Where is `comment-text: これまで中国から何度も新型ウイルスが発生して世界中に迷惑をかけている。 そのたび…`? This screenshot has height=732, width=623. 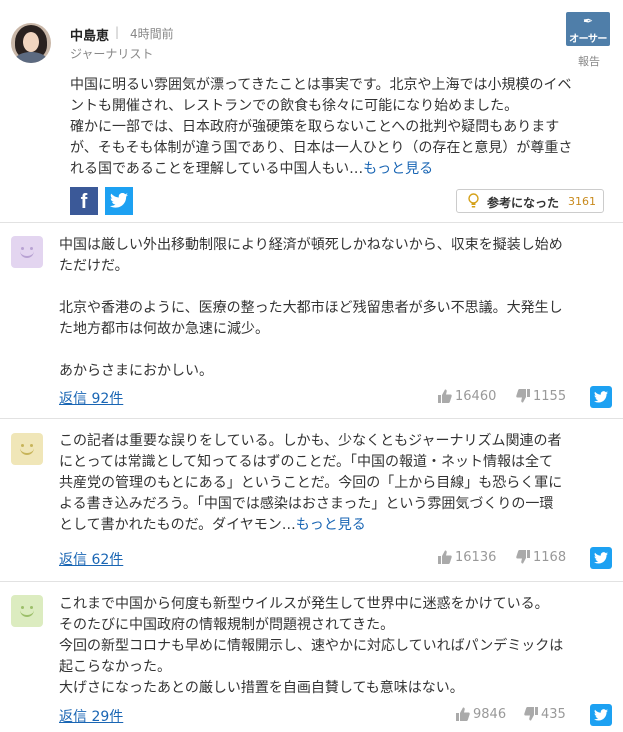
comment-text: これまで中国から何度も新型ウイルスが発生して世界中に迷惑をかけている。 そのたび… is located at coordinates (311, 646).